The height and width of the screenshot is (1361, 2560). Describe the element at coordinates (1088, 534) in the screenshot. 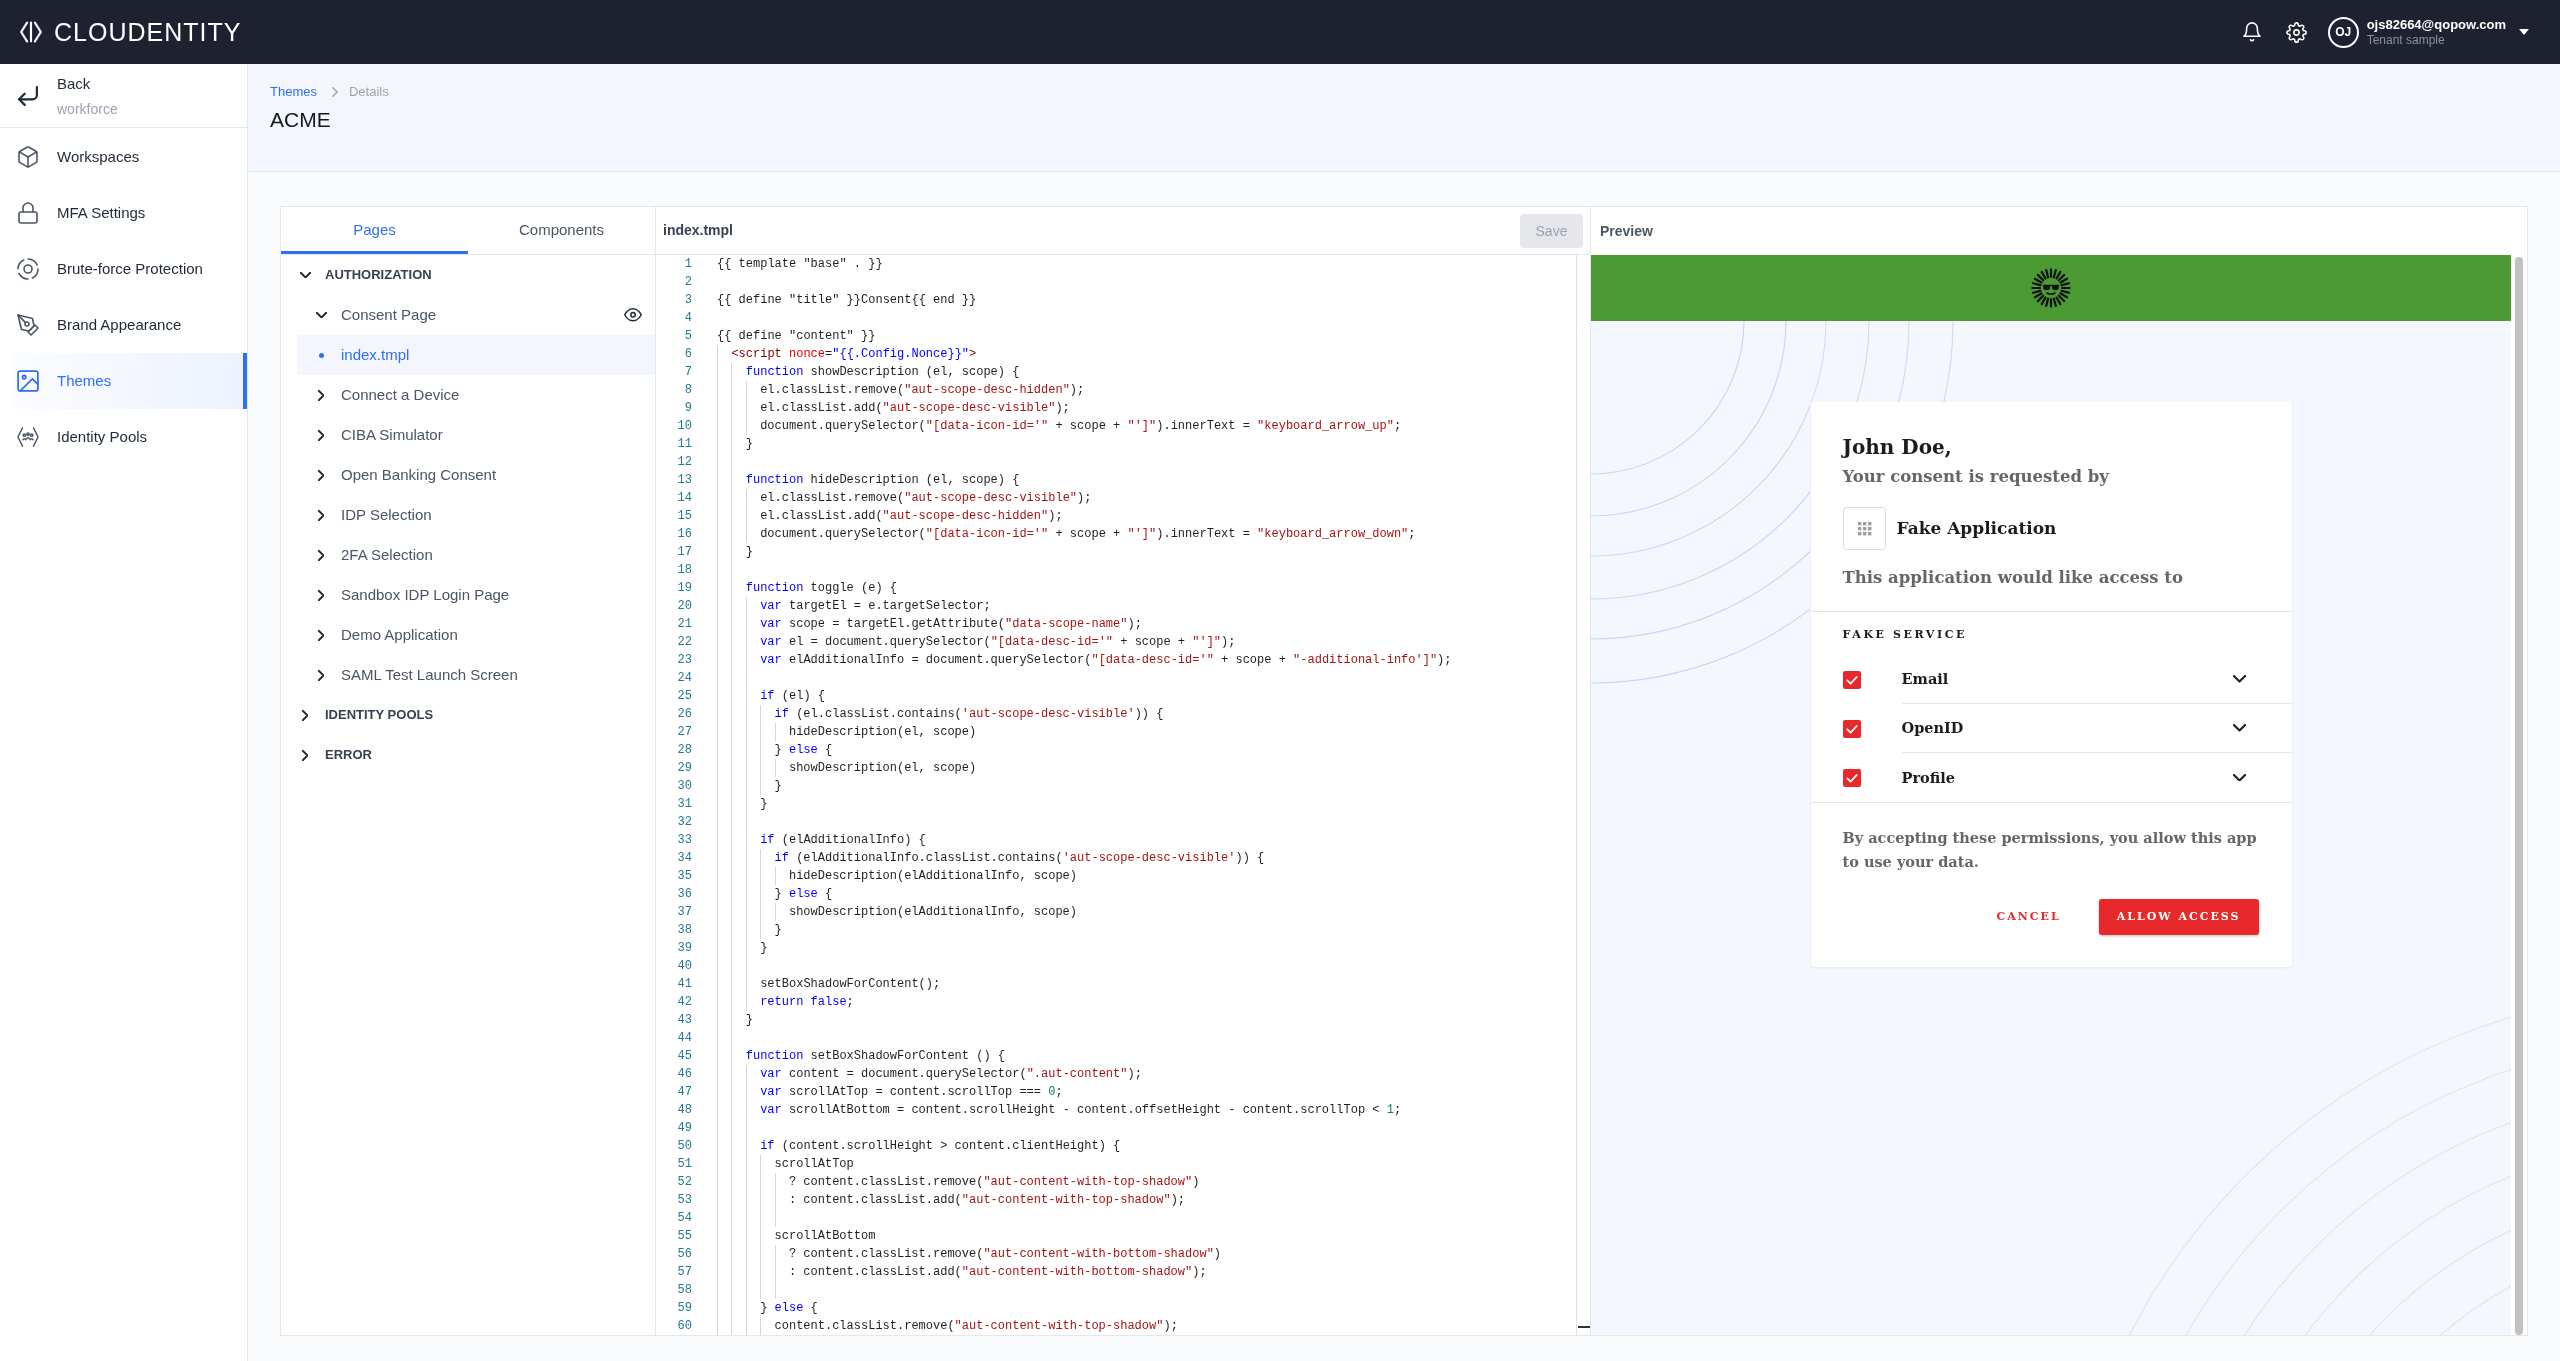

I see `code-line: document.querySelector("[data-icon-id='" + scope + "']").innerText = "keyboard_arrow_down";` at that location.